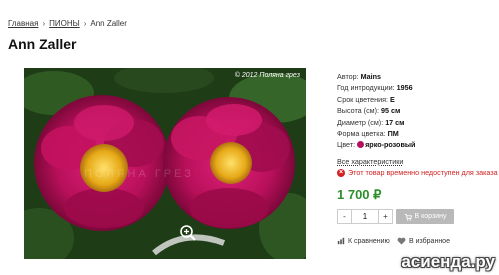 The width and height of the screenshot is (499, 275). What do you see at coordinates (108, 23) in the screenshot?
I see `breadcrumb-current: Ann Zaller` at bounding box center [108, 23].